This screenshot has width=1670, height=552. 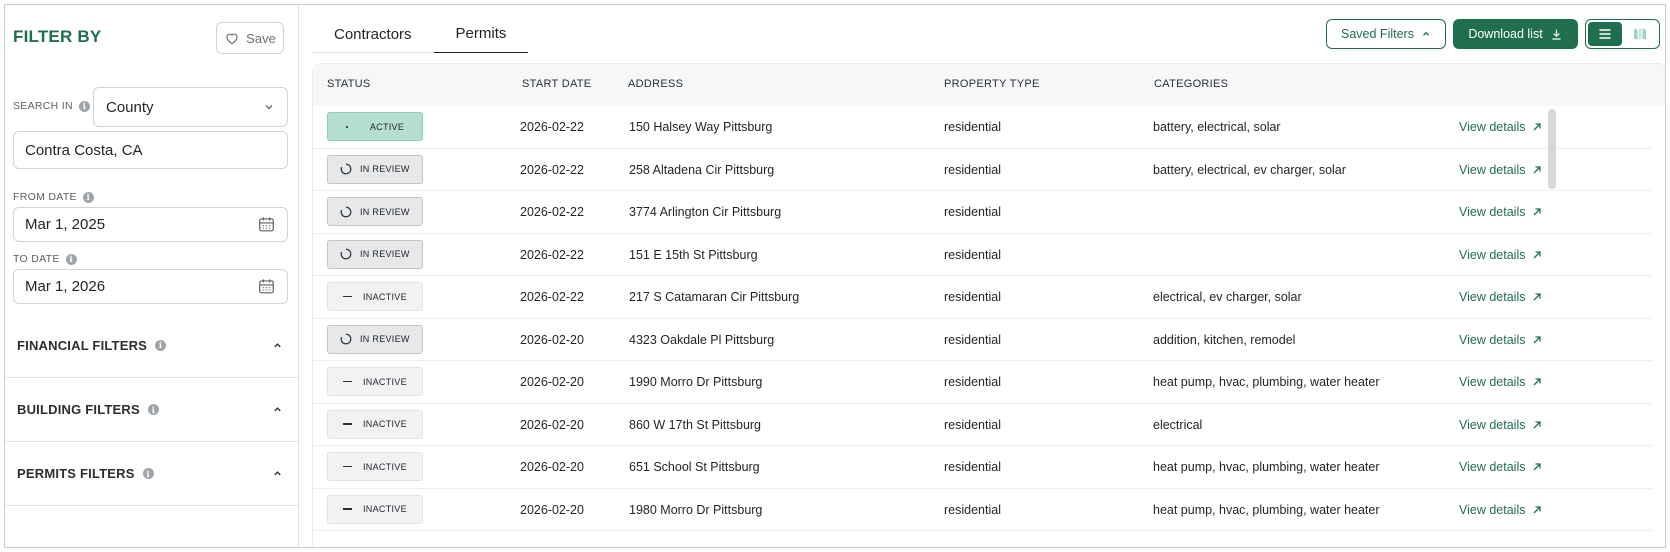 I want to click on save-filter-button: Save, so click(x=250, y=38).